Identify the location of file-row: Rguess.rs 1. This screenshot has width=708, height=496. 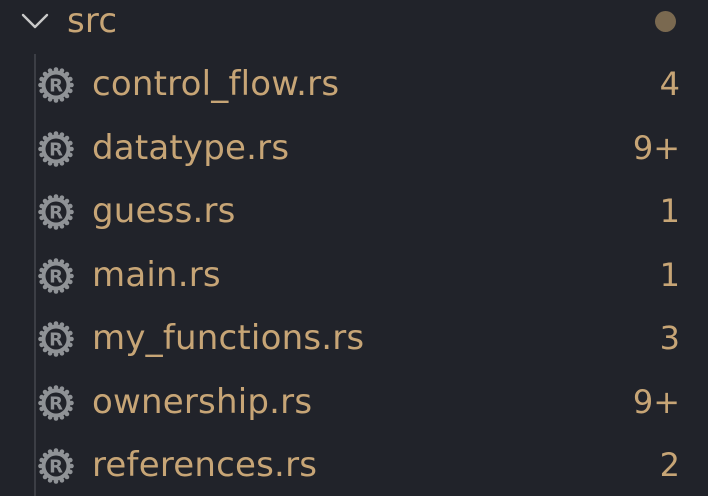
(354, 212).